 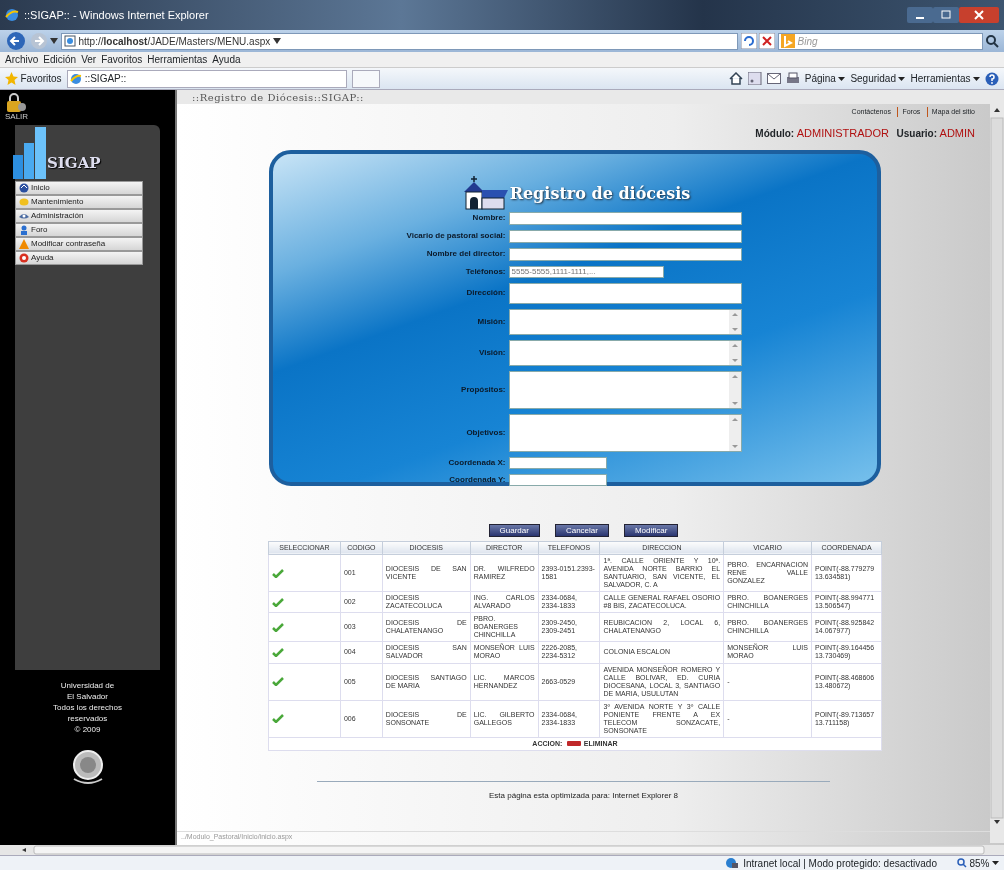 I want to click on person-icon, so click(x=23, y=229).